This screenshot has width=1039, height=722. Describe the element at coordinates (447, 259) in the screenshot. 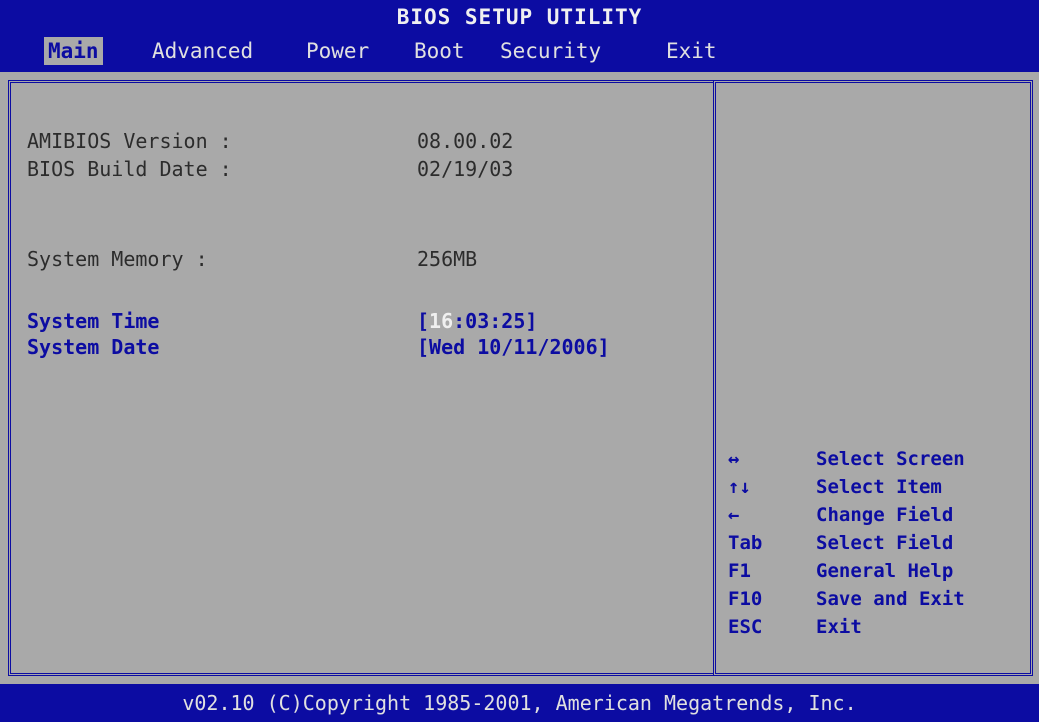

I see `system-memory-value: 256MB` at that location.